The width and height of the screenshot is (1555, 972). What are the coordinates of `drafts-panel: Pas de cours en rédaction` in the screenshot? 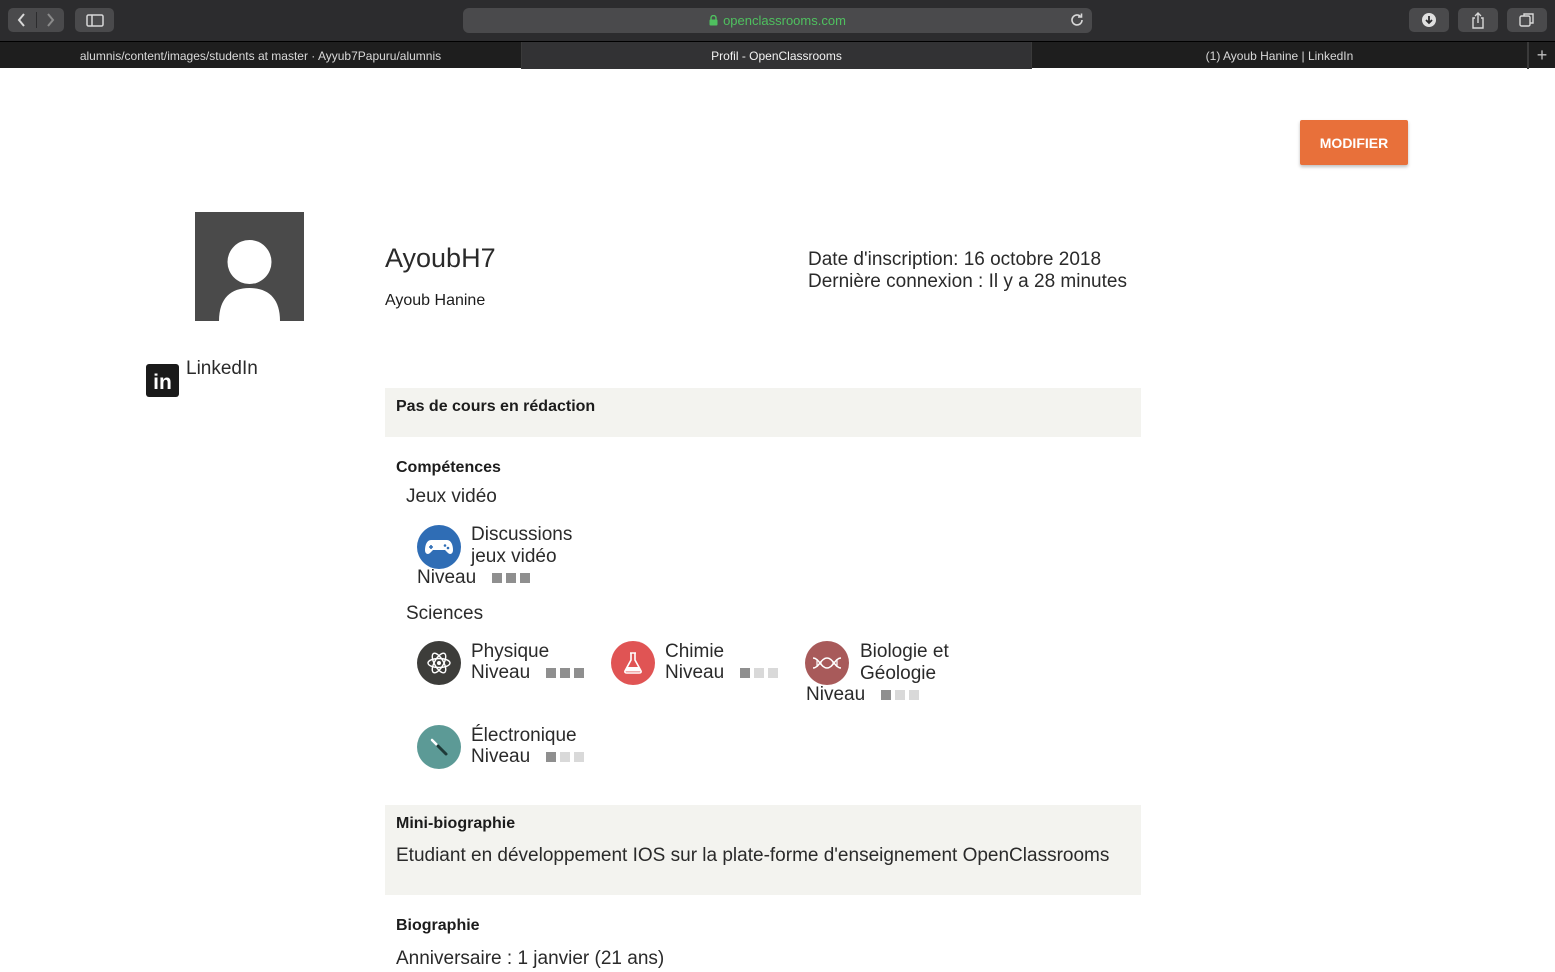 It's located at (763, 412).